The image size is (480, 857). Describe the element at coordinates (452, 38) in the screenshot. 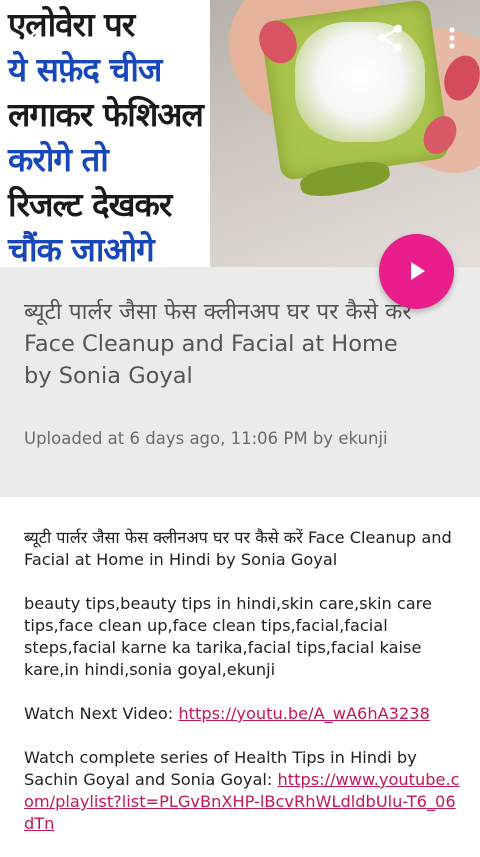

I see `more-vert-icon` at that location.